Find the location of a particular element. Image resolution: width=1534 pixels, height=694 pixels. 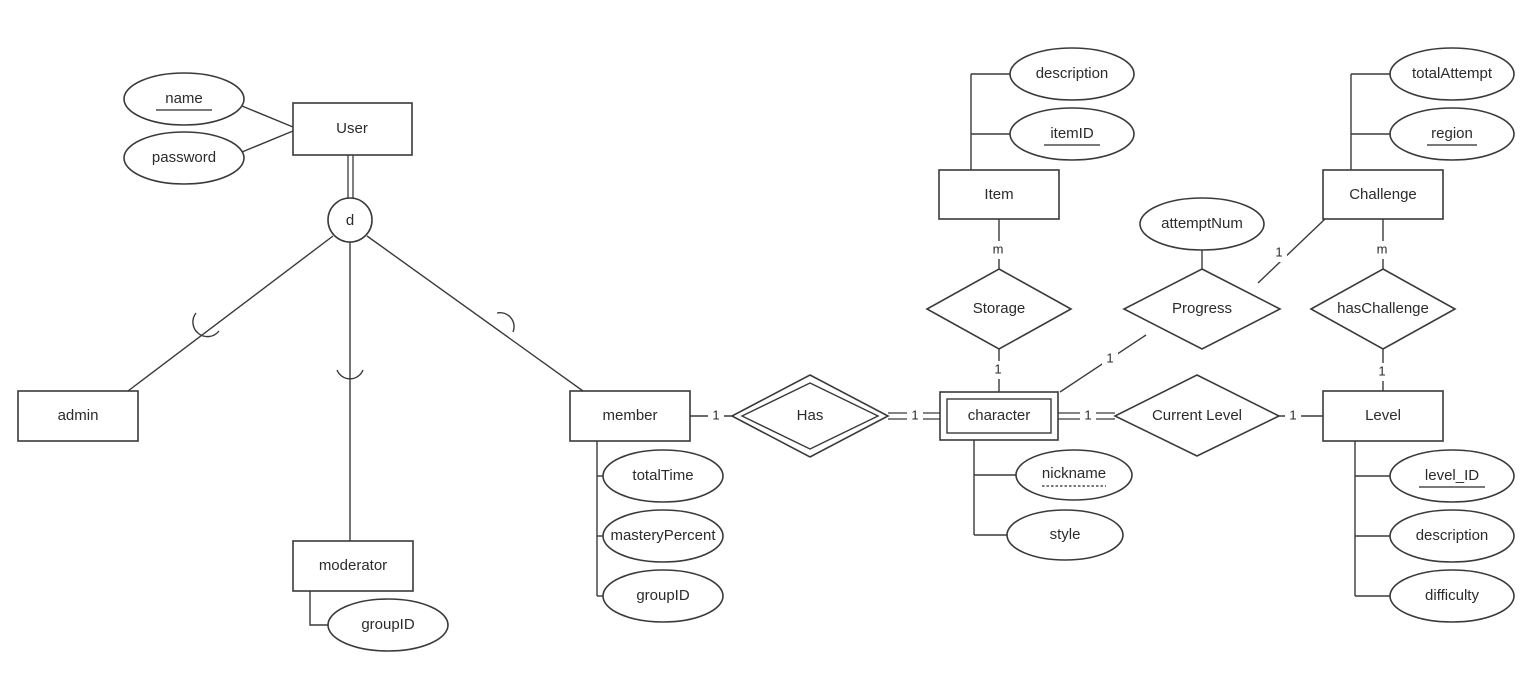

relationship-progress: Progress is located at coordinates (1202, 309).